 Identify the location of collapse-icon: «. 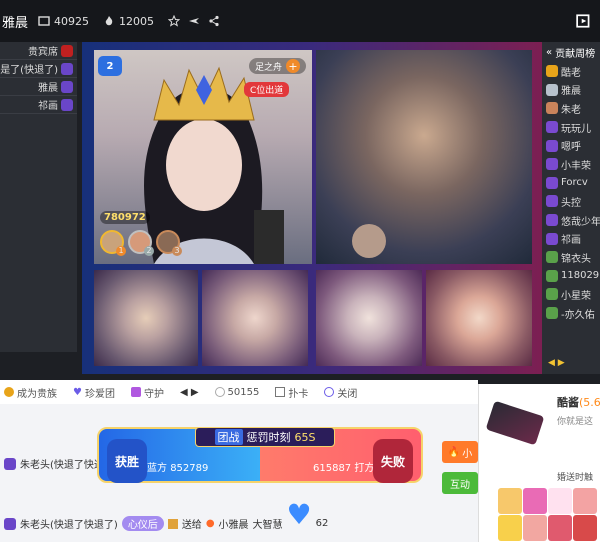
(549, 52).